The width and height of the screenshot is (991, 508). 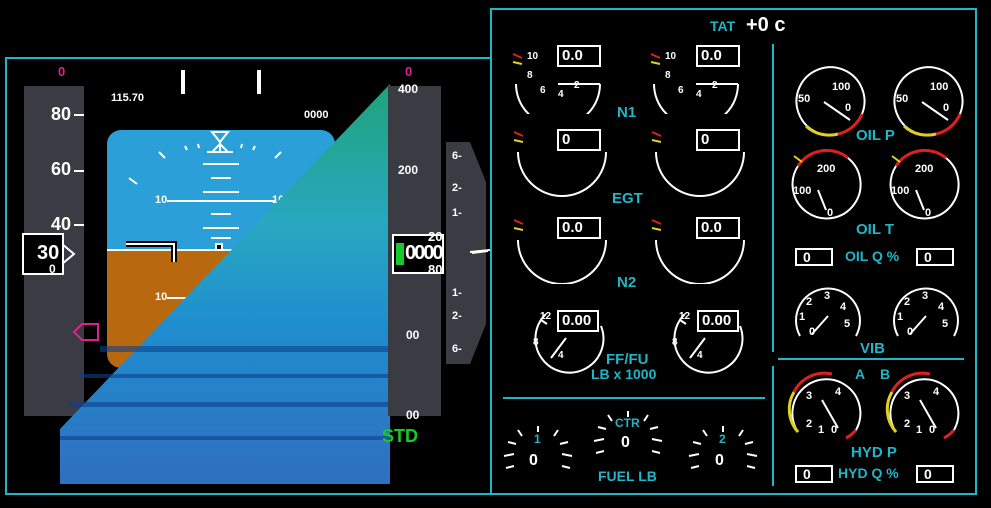 What do you see at coordinates (316, 115) in the screenshot?
I see `altitude-setting: 0000` at bounding box center [316, 115].